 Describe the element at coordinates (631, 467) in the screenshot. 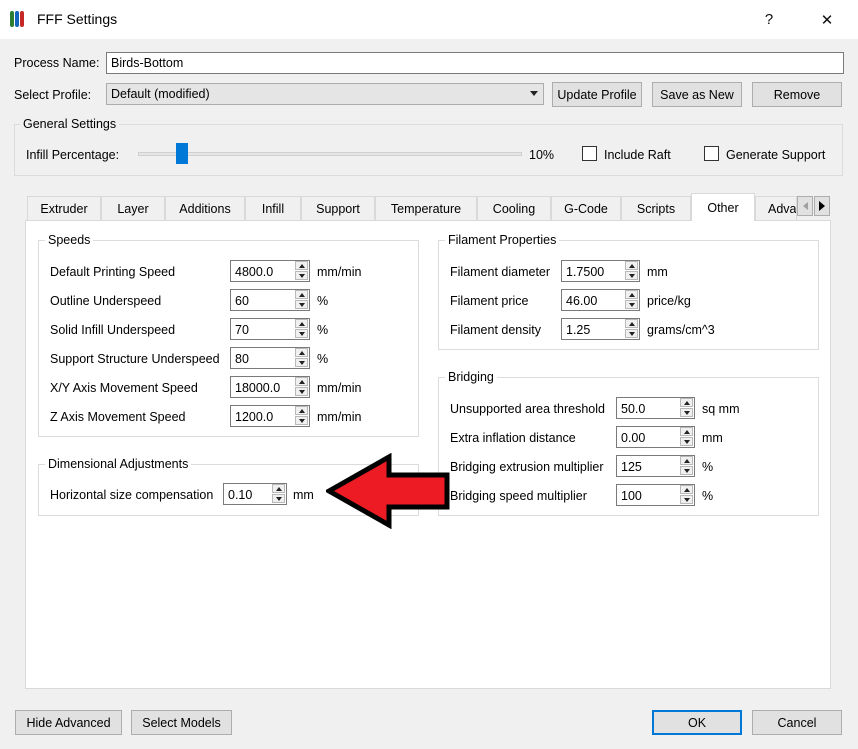

I see `spinbox-value: 125` at that location.